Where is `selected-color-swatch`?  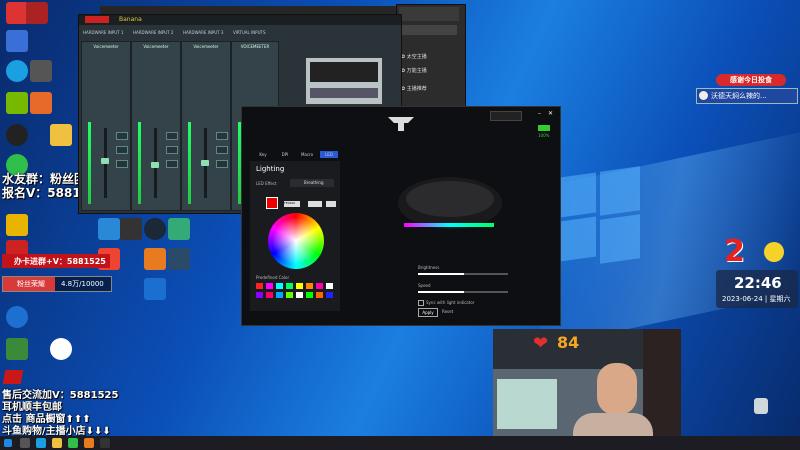 selected-color-swatch is located at coordinates (272, 203).